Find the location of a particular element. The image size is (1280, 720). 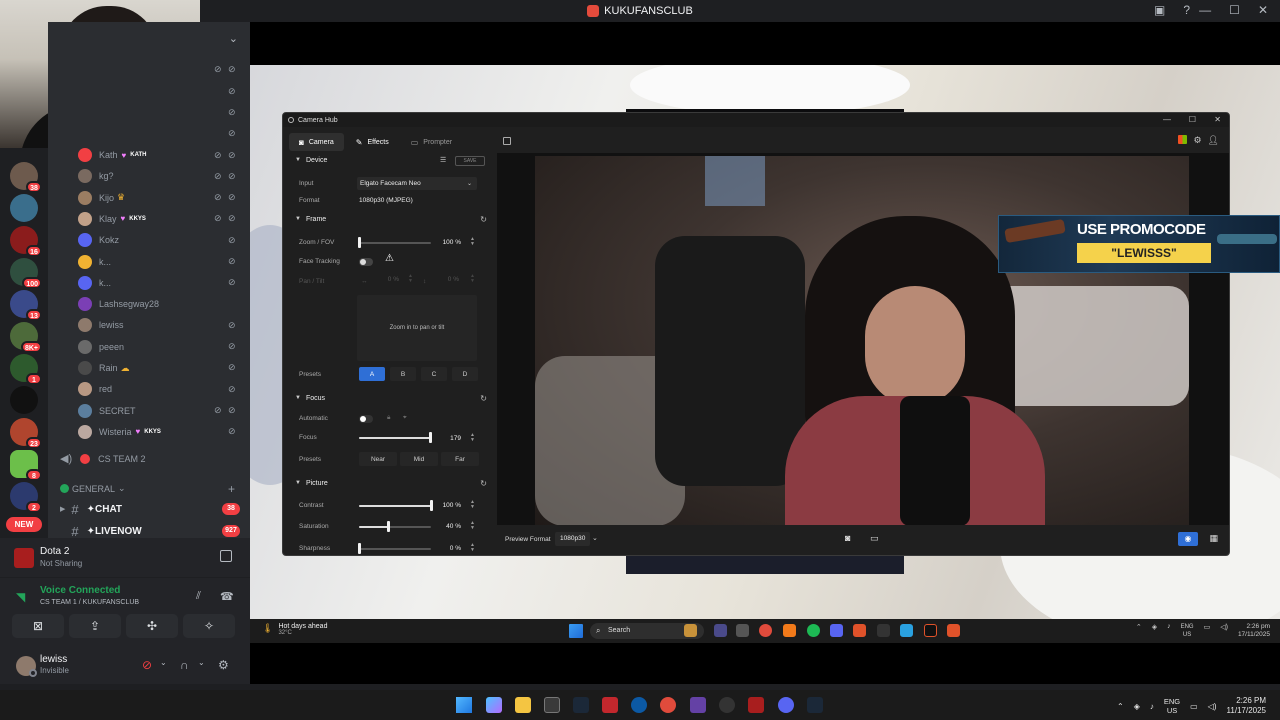

server-icon: 13 is located at coordinates (26, 305).